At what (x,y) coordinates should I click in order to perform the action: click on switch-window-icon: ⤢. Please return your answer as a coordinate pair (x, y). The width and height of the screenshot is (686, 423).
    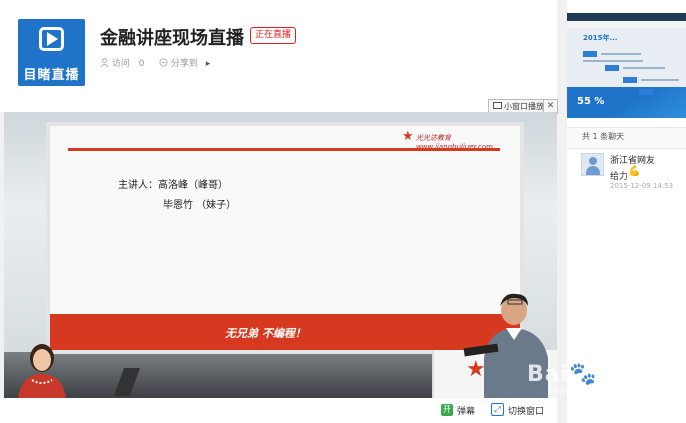
    Looking at the image, I should click on (497, 409).